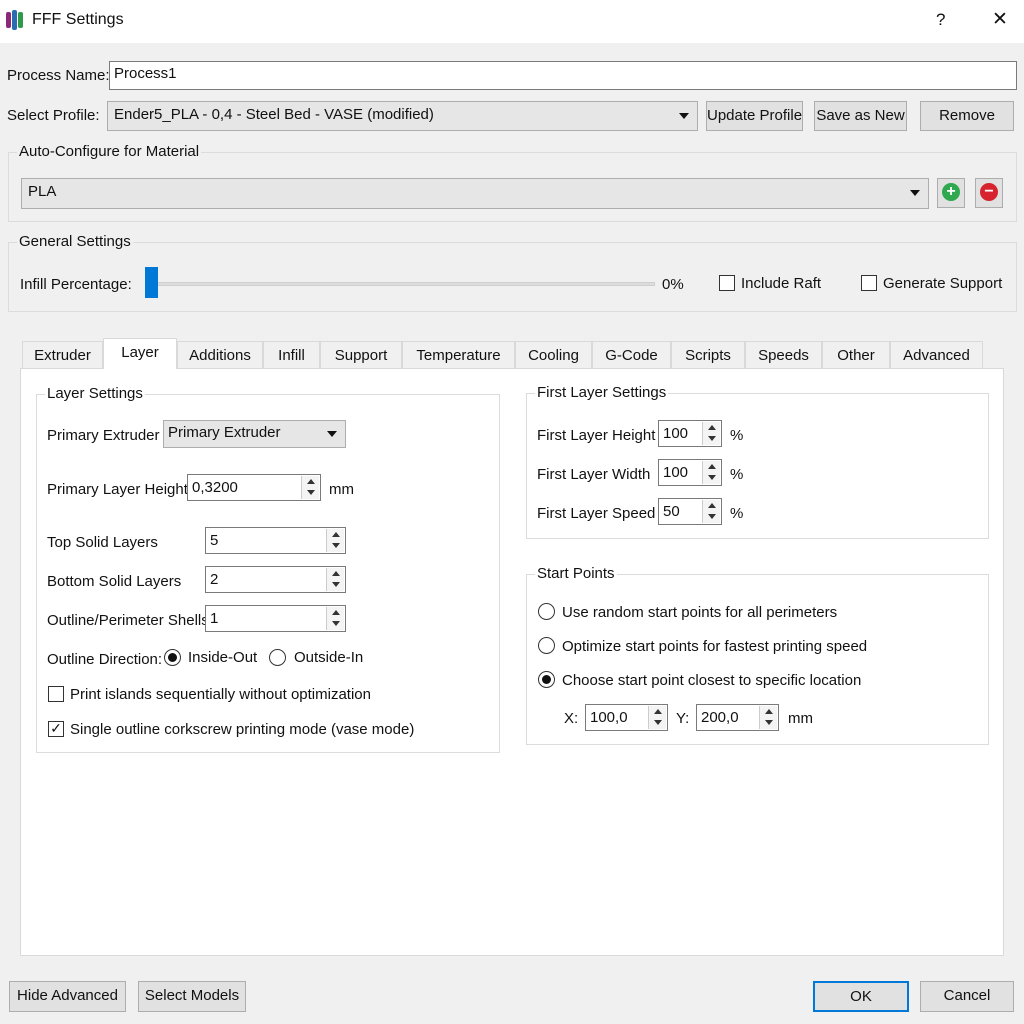  I want to click on generate-support-checkbox, so click(869, 283).